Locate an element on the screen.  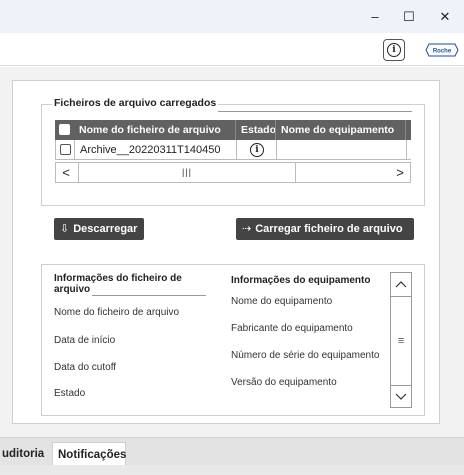
roche-logo: Roche is located at coordinates (442, 50).